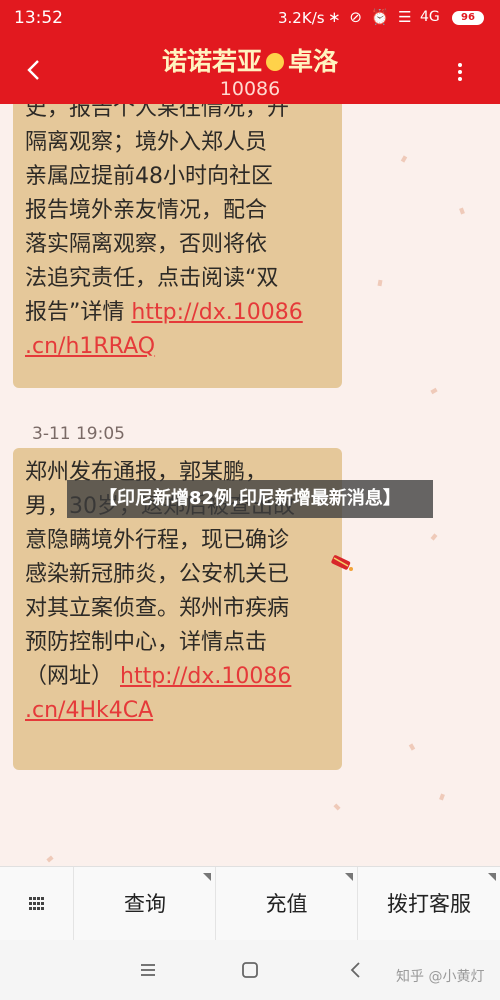 Image resolution: width=500 pixels, height=1000 pixels. I want to click on message-timestamp: 3-11 19:05, so click(78, 434).